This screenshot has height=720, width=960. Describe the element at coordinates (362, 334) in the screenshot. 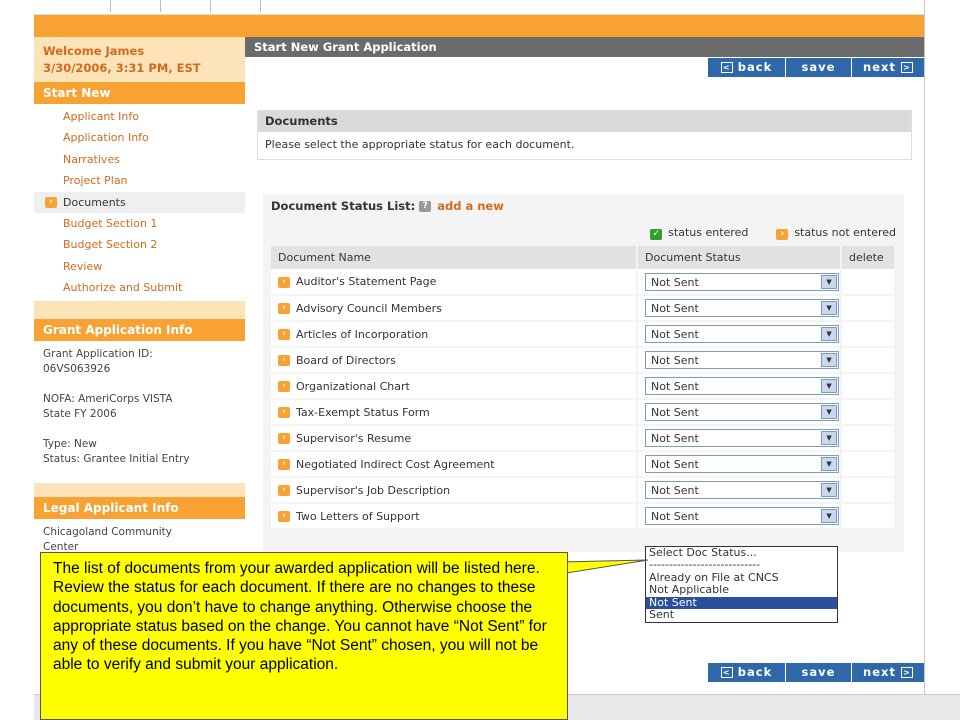

I see `document-name: Articles of Incorporation` at that location.